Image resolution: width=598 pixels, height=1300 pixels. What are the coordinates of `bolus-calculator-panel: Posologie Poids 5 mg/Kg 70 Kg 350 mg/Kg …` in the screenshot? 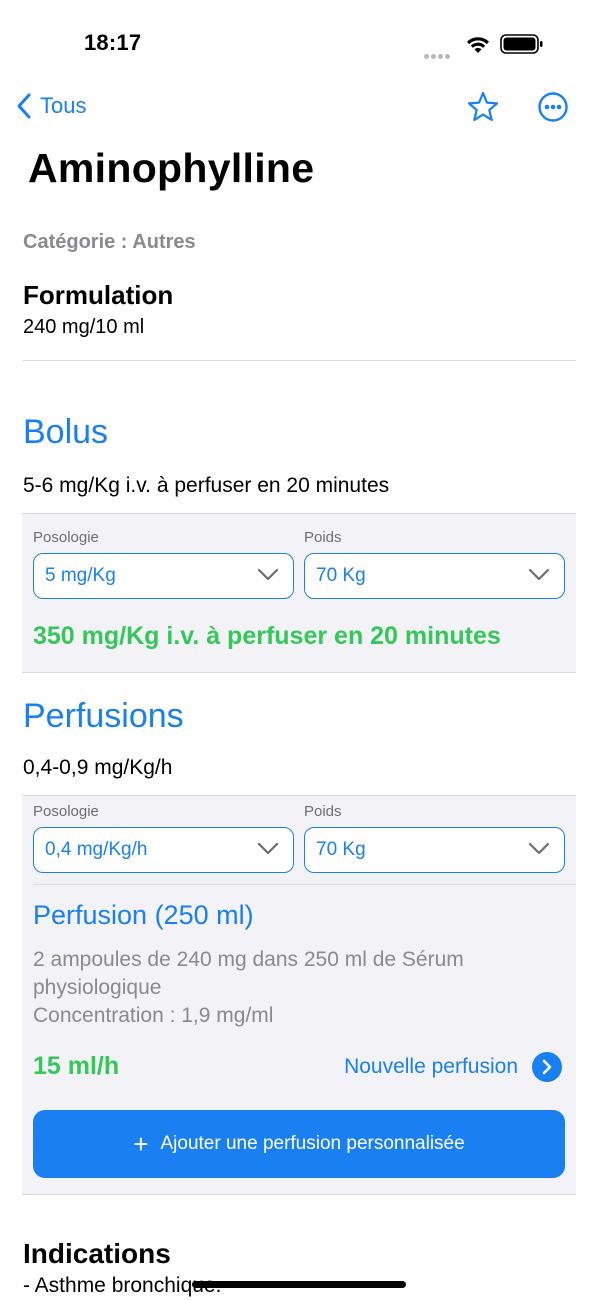 It's located at (299, 593).